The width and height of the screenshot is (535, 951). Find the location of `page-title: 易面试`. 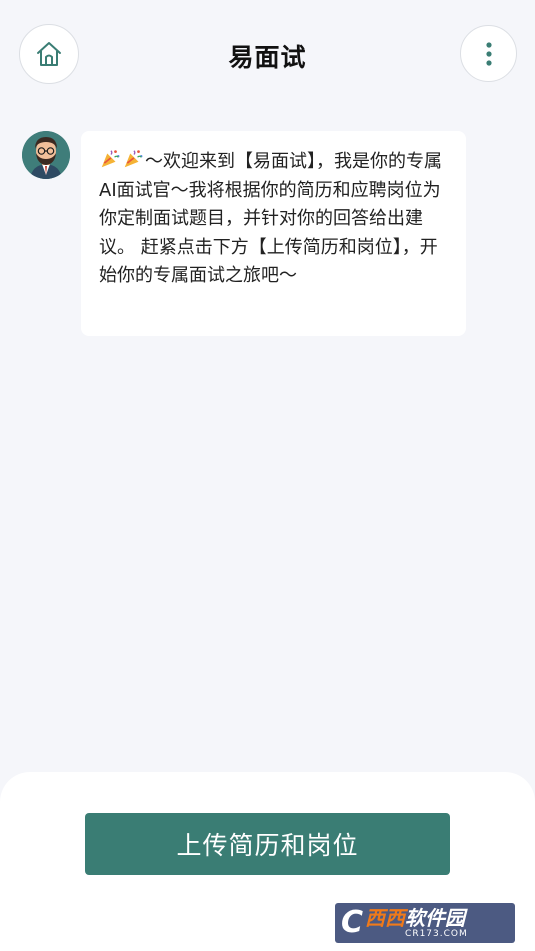

page-title: 易面试 is located at coordinates (267, 57).